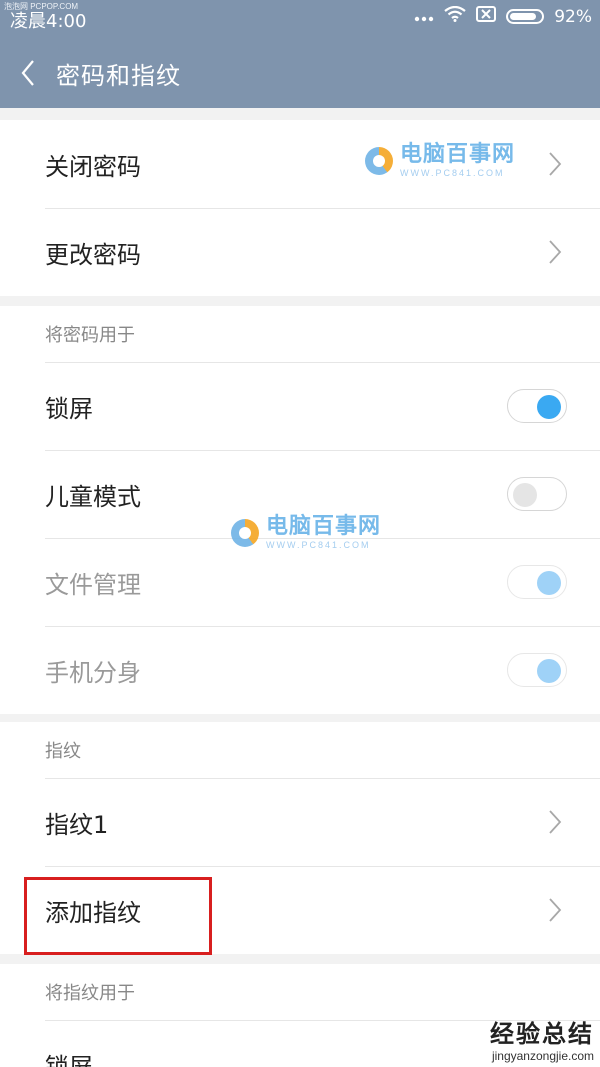 This screenshot has height=1067, width=600. I want to click on chevron-left-icon, so click(27, 73).